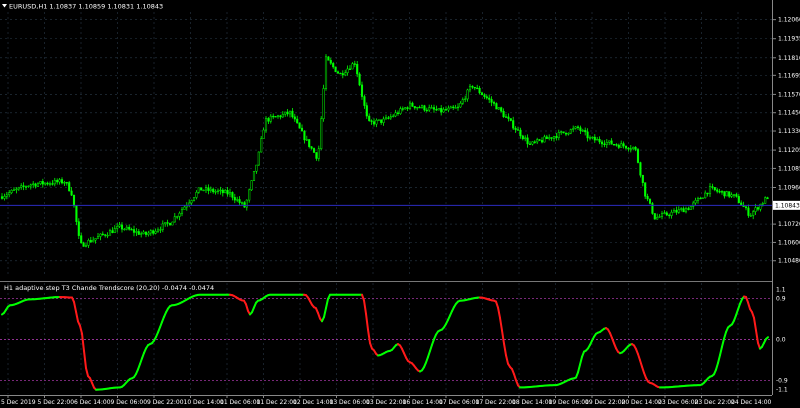 The height and width of the screenshot is (408, 800). What do you see at coordinates (789, 242) in the screenshot?
I see `price-label: 1.10600` at bounding box center [789, 242].